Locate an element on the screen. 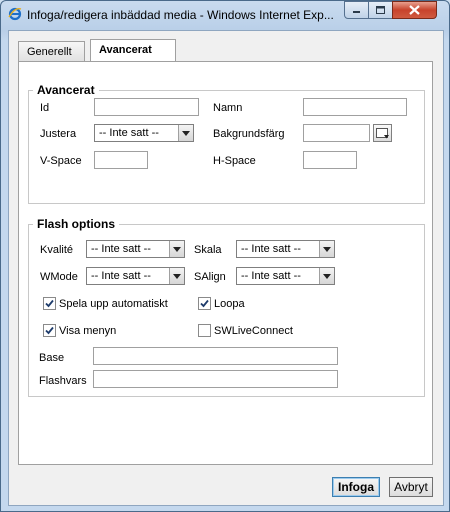 The image size is (450, 512). ie-icon is located at coordinates (15, 14).